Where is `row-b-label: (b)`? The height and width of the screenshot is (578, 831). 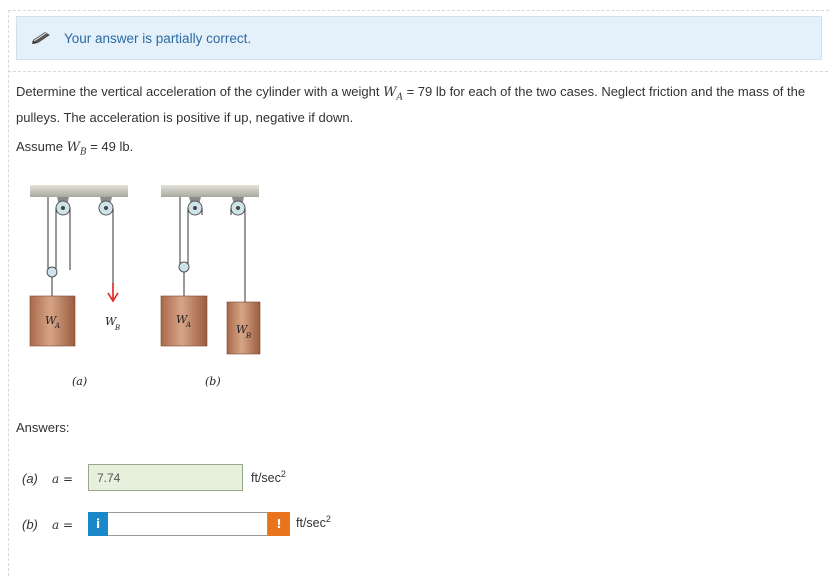 row-b-label: (b) is located at coordinates (30, 524).